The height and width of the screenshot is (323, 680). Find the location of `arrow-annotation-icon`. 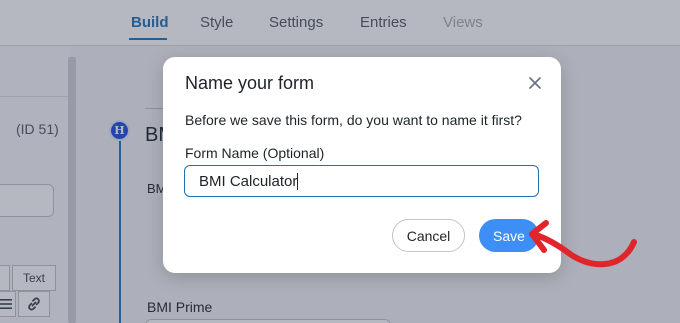

arrow-annotation-icon is located at coordinates (583, 244).